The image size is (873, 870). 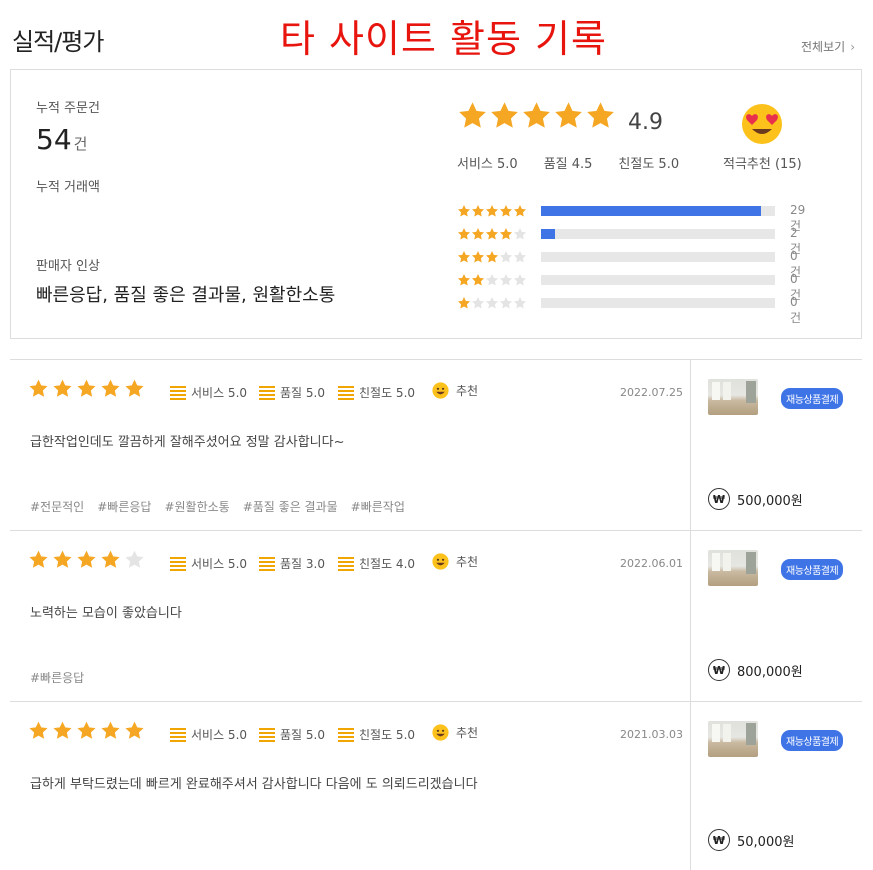 What do you see at coordinates (68, 187) in the screenshot?
I see `amount-label: 누적 거래액` at bounding box center [68, 187].